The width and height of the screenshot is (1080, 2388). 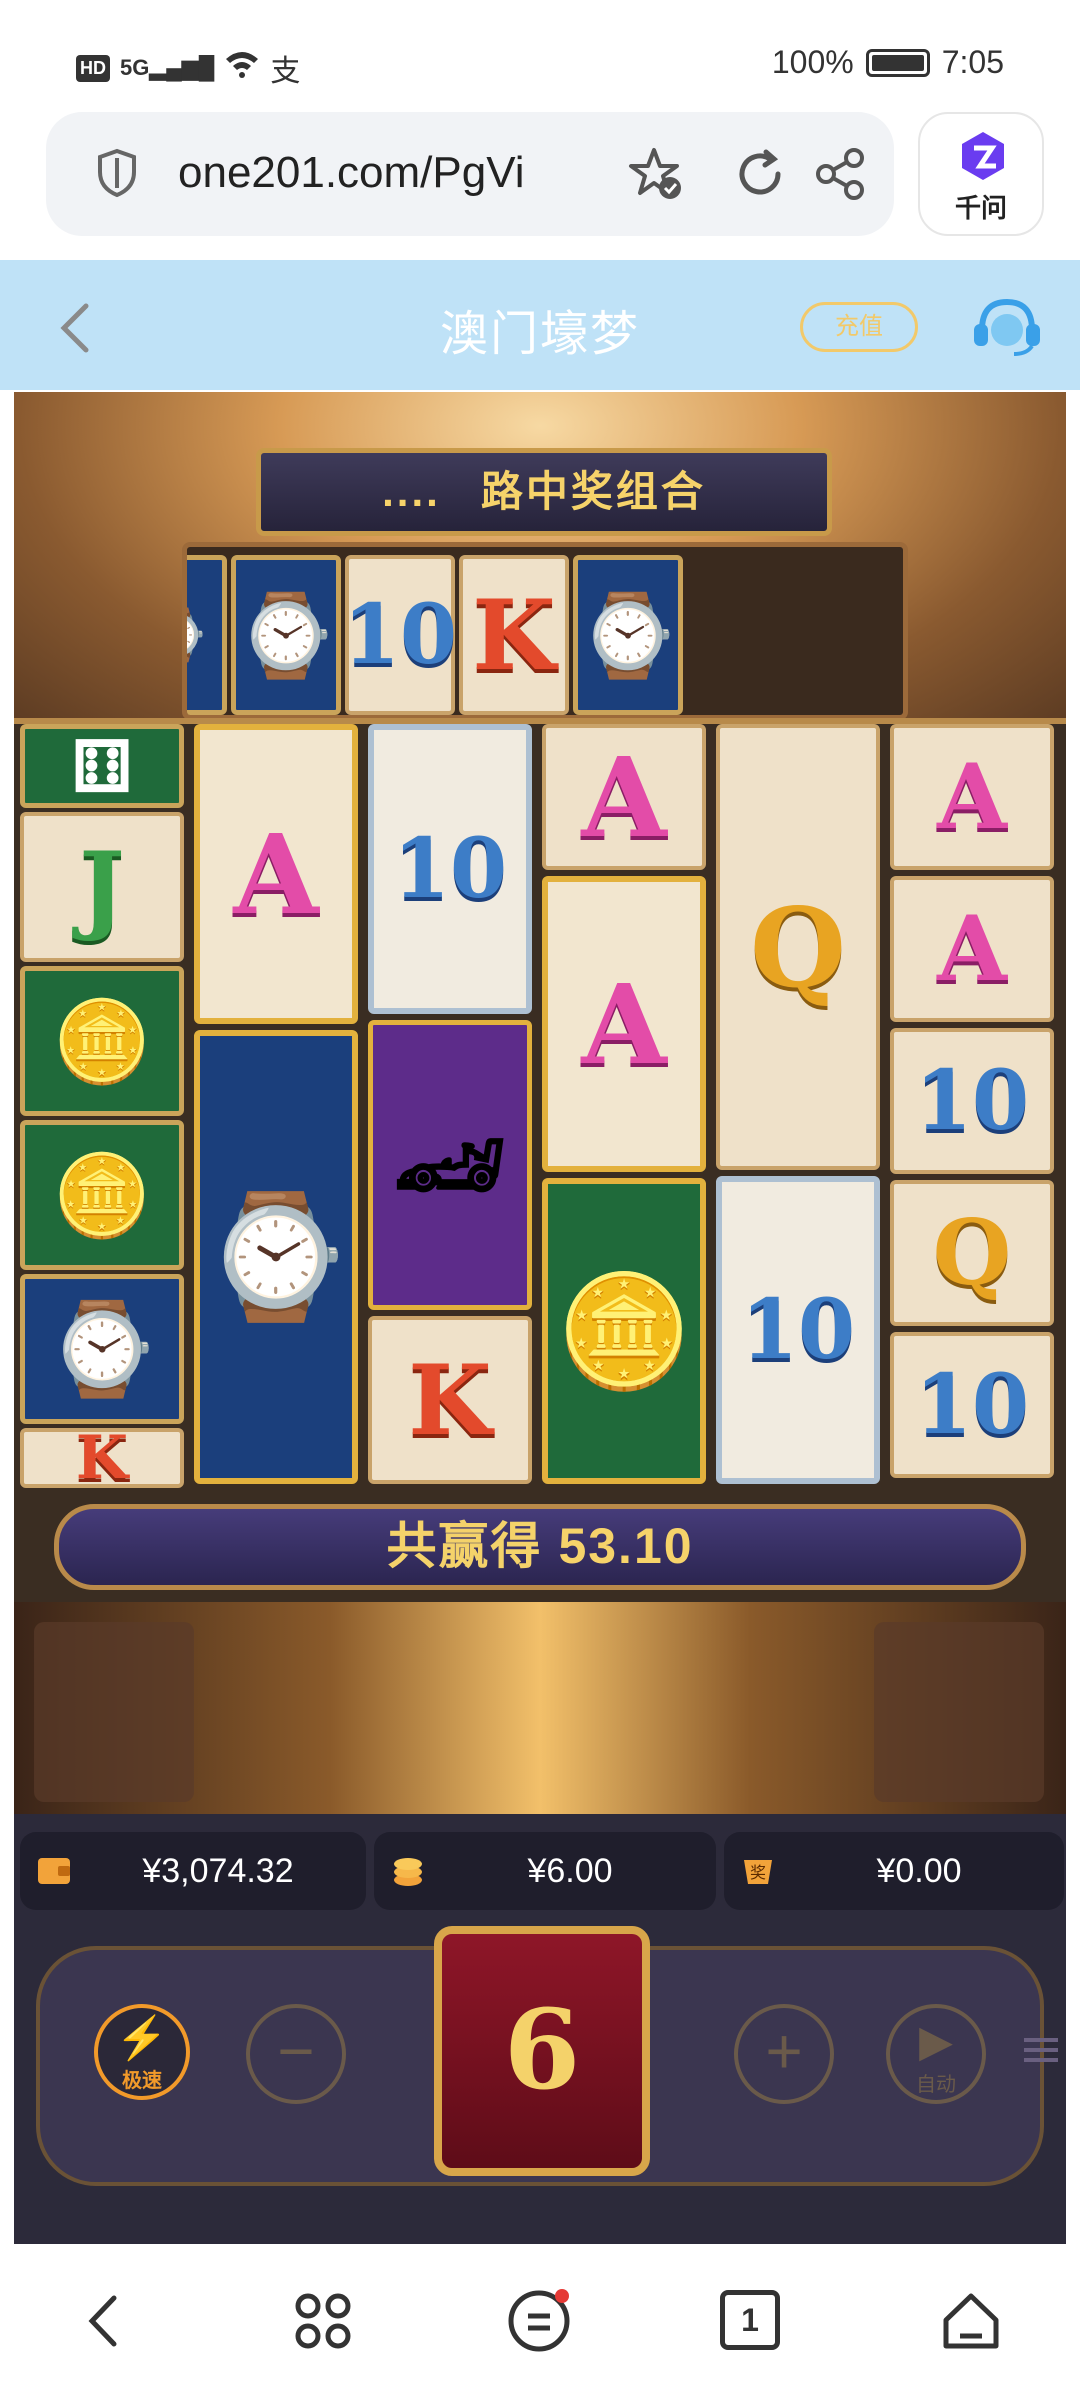 I want to click on page-title: 澳门壕梦, so click(x=539, y=334).